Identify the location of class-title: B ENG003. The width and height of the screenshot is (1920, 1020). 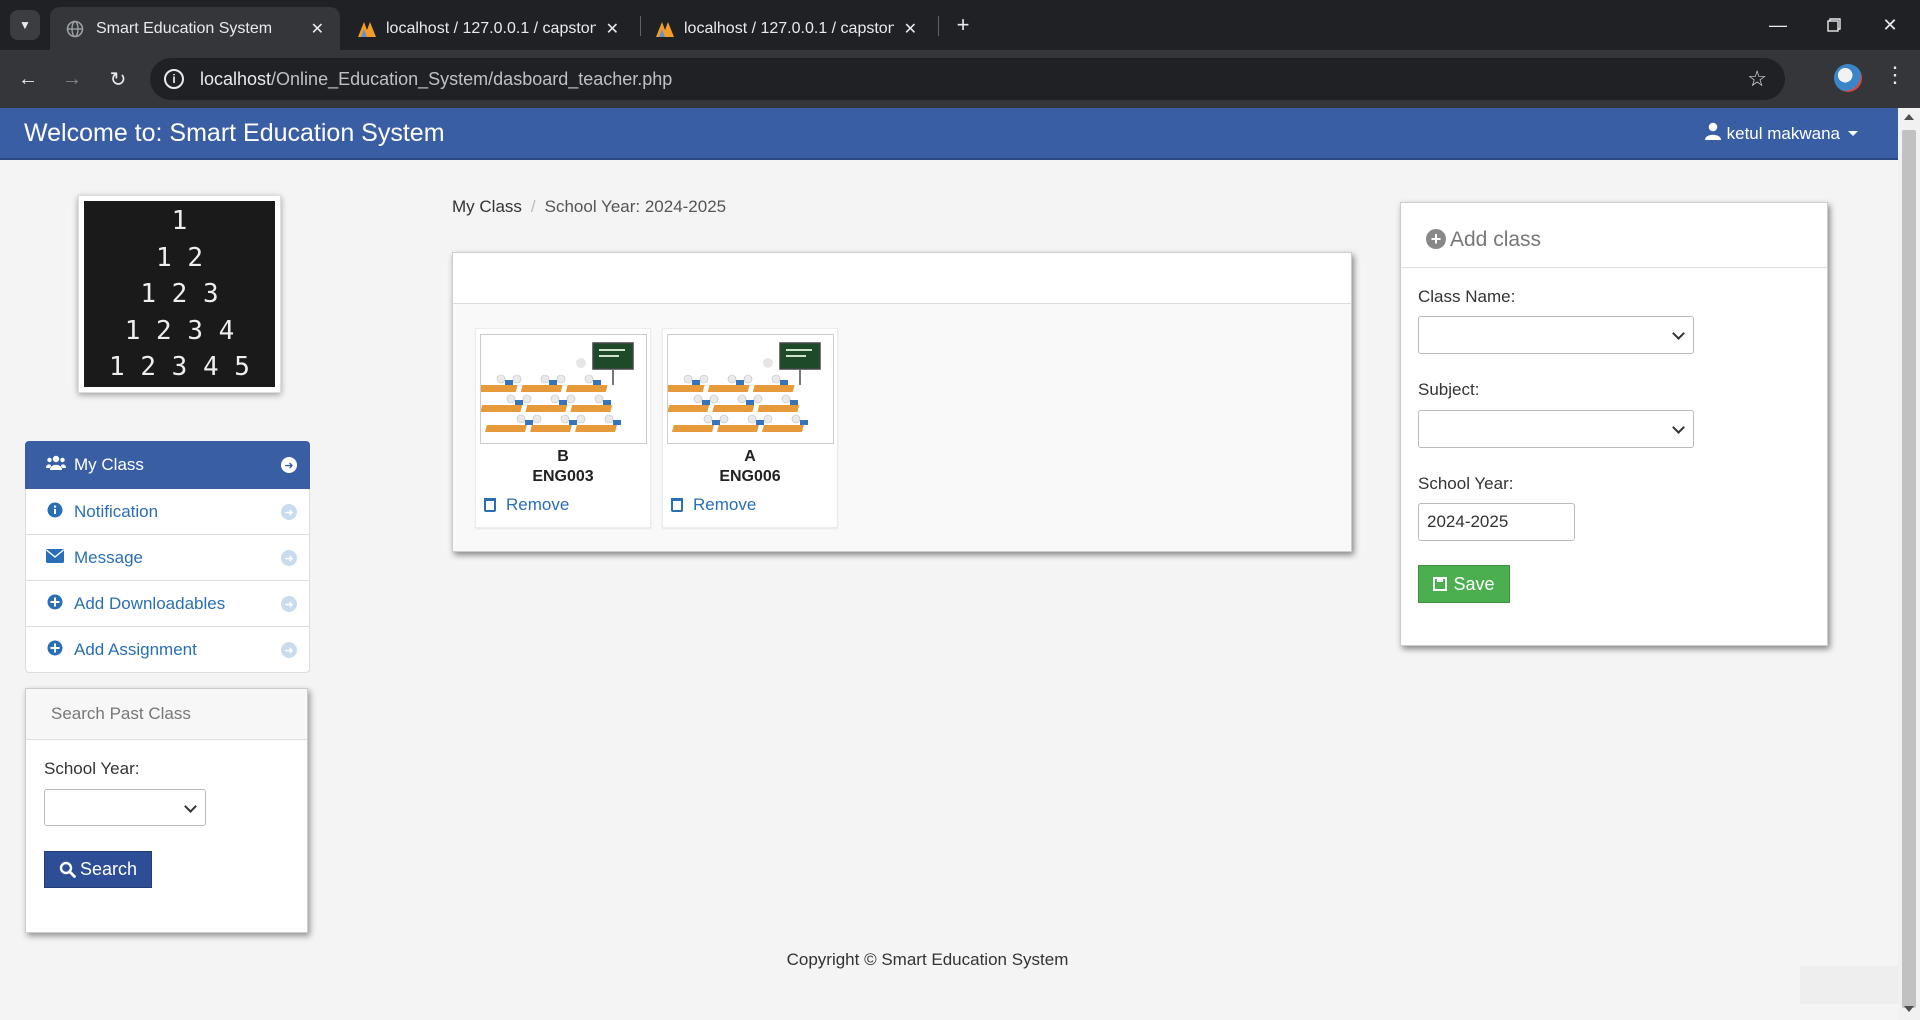
(563, 467).